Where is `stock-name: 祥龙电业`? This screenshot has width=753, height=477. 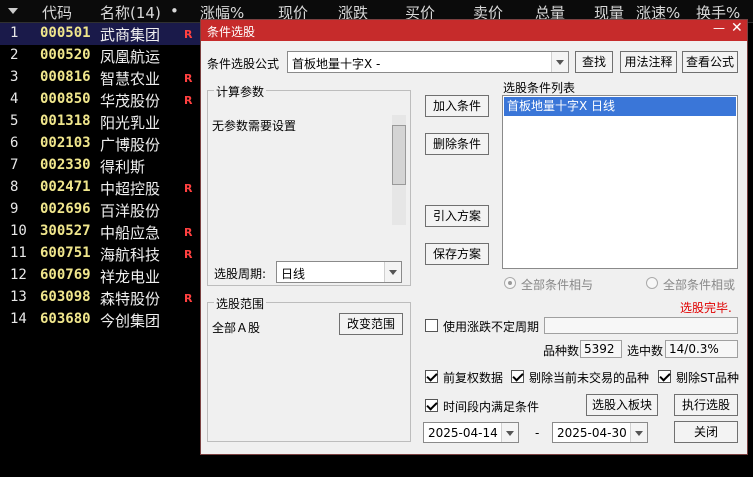 stock-name: 祥龙电业 is located at coordinates (130, 277).